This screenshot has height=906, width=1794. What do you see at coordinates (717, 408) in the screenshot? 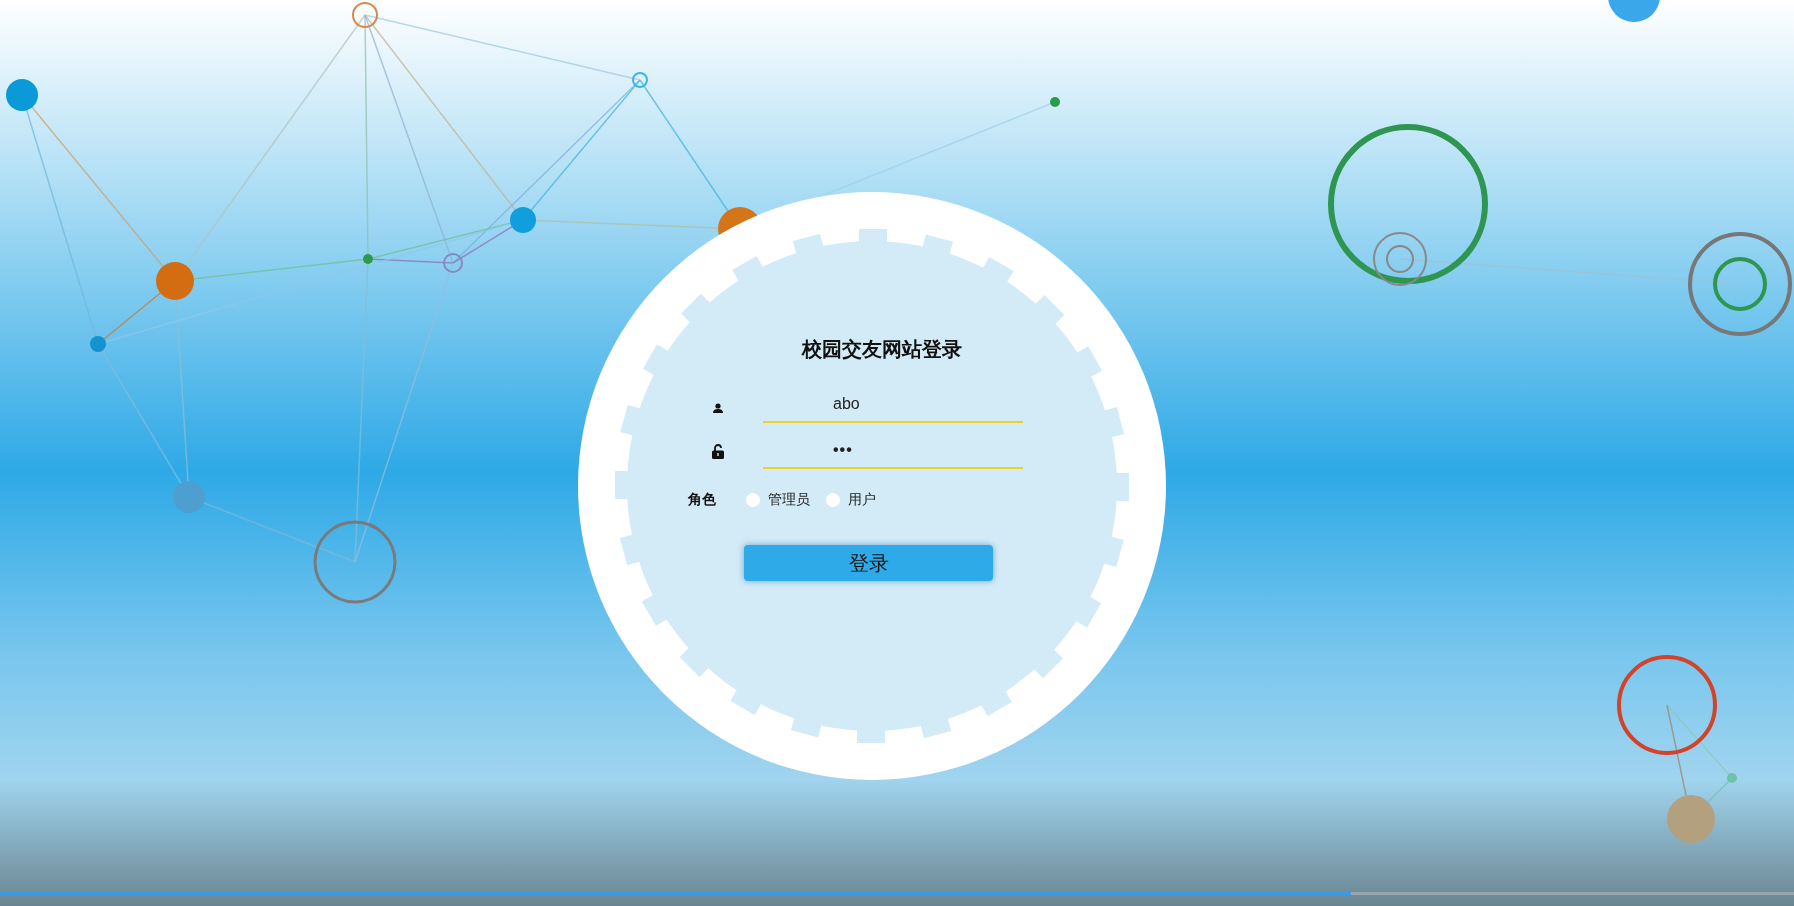
I see `user-icon` at bounding box center [717, 408].